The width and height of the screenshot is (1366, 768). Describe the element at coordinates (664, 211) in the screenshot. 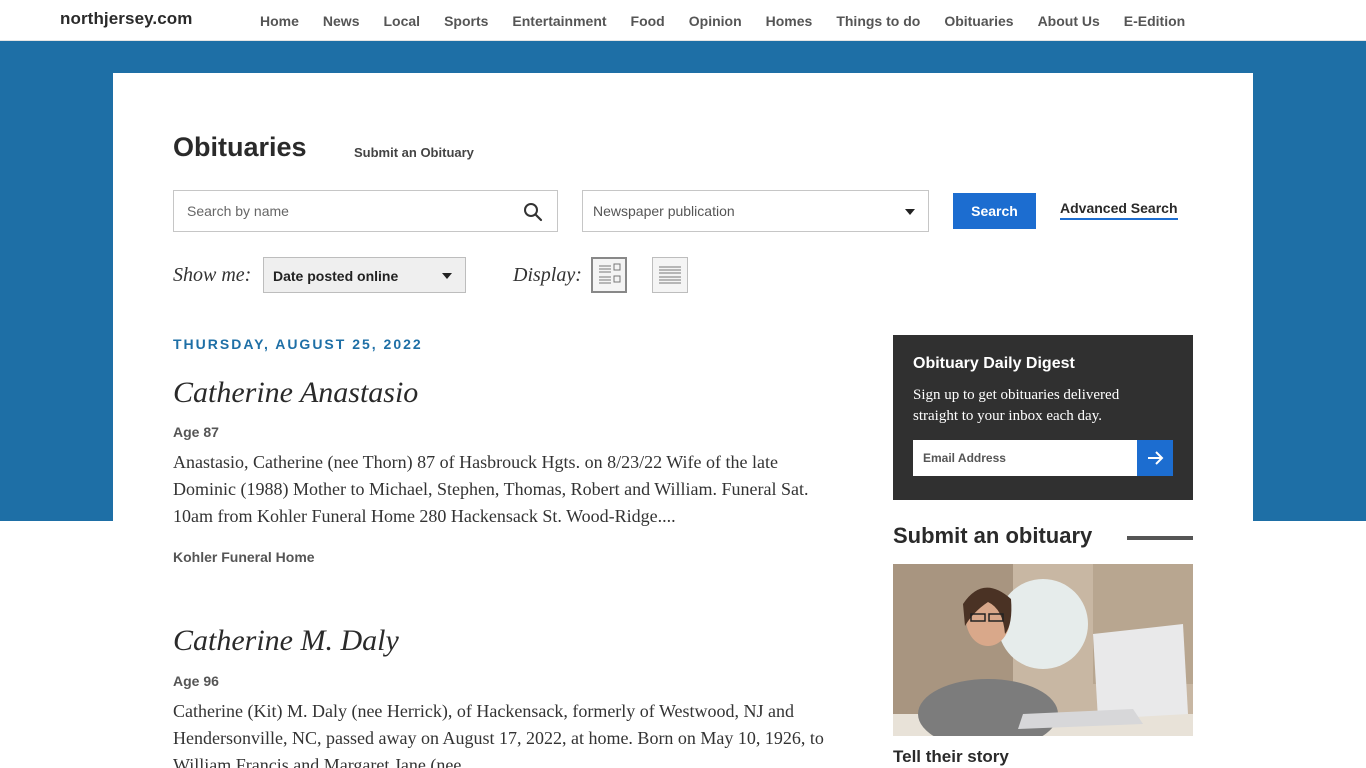

I see `publication-select-label: Newspaper publication` at that location.